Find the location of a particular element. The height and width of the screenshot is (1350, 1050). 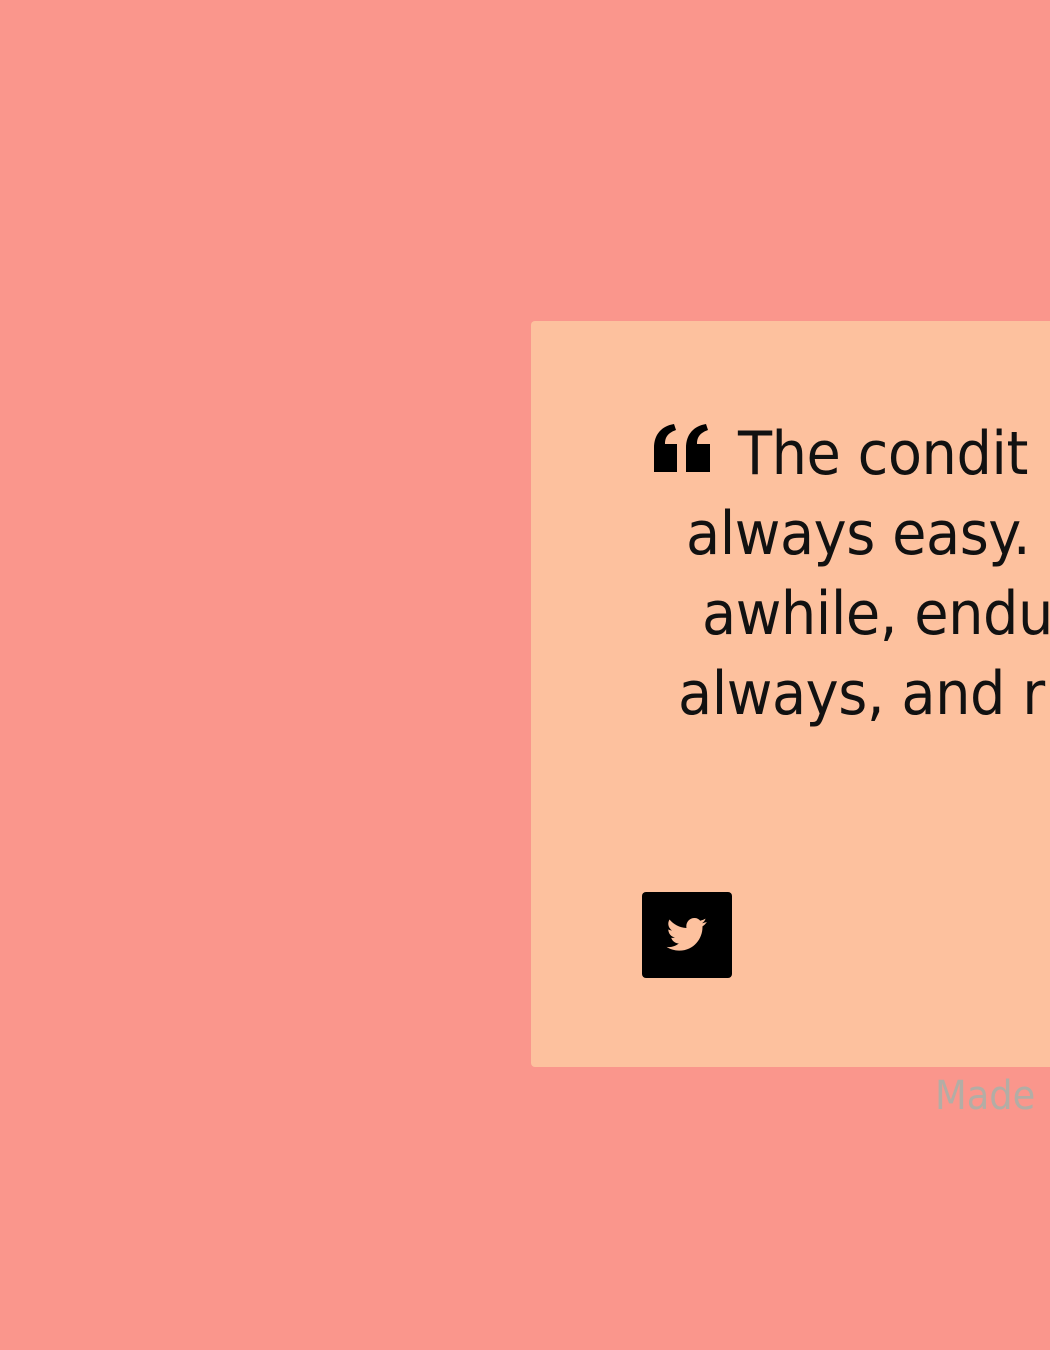

tweet-button is located at coordinates (687, 935).